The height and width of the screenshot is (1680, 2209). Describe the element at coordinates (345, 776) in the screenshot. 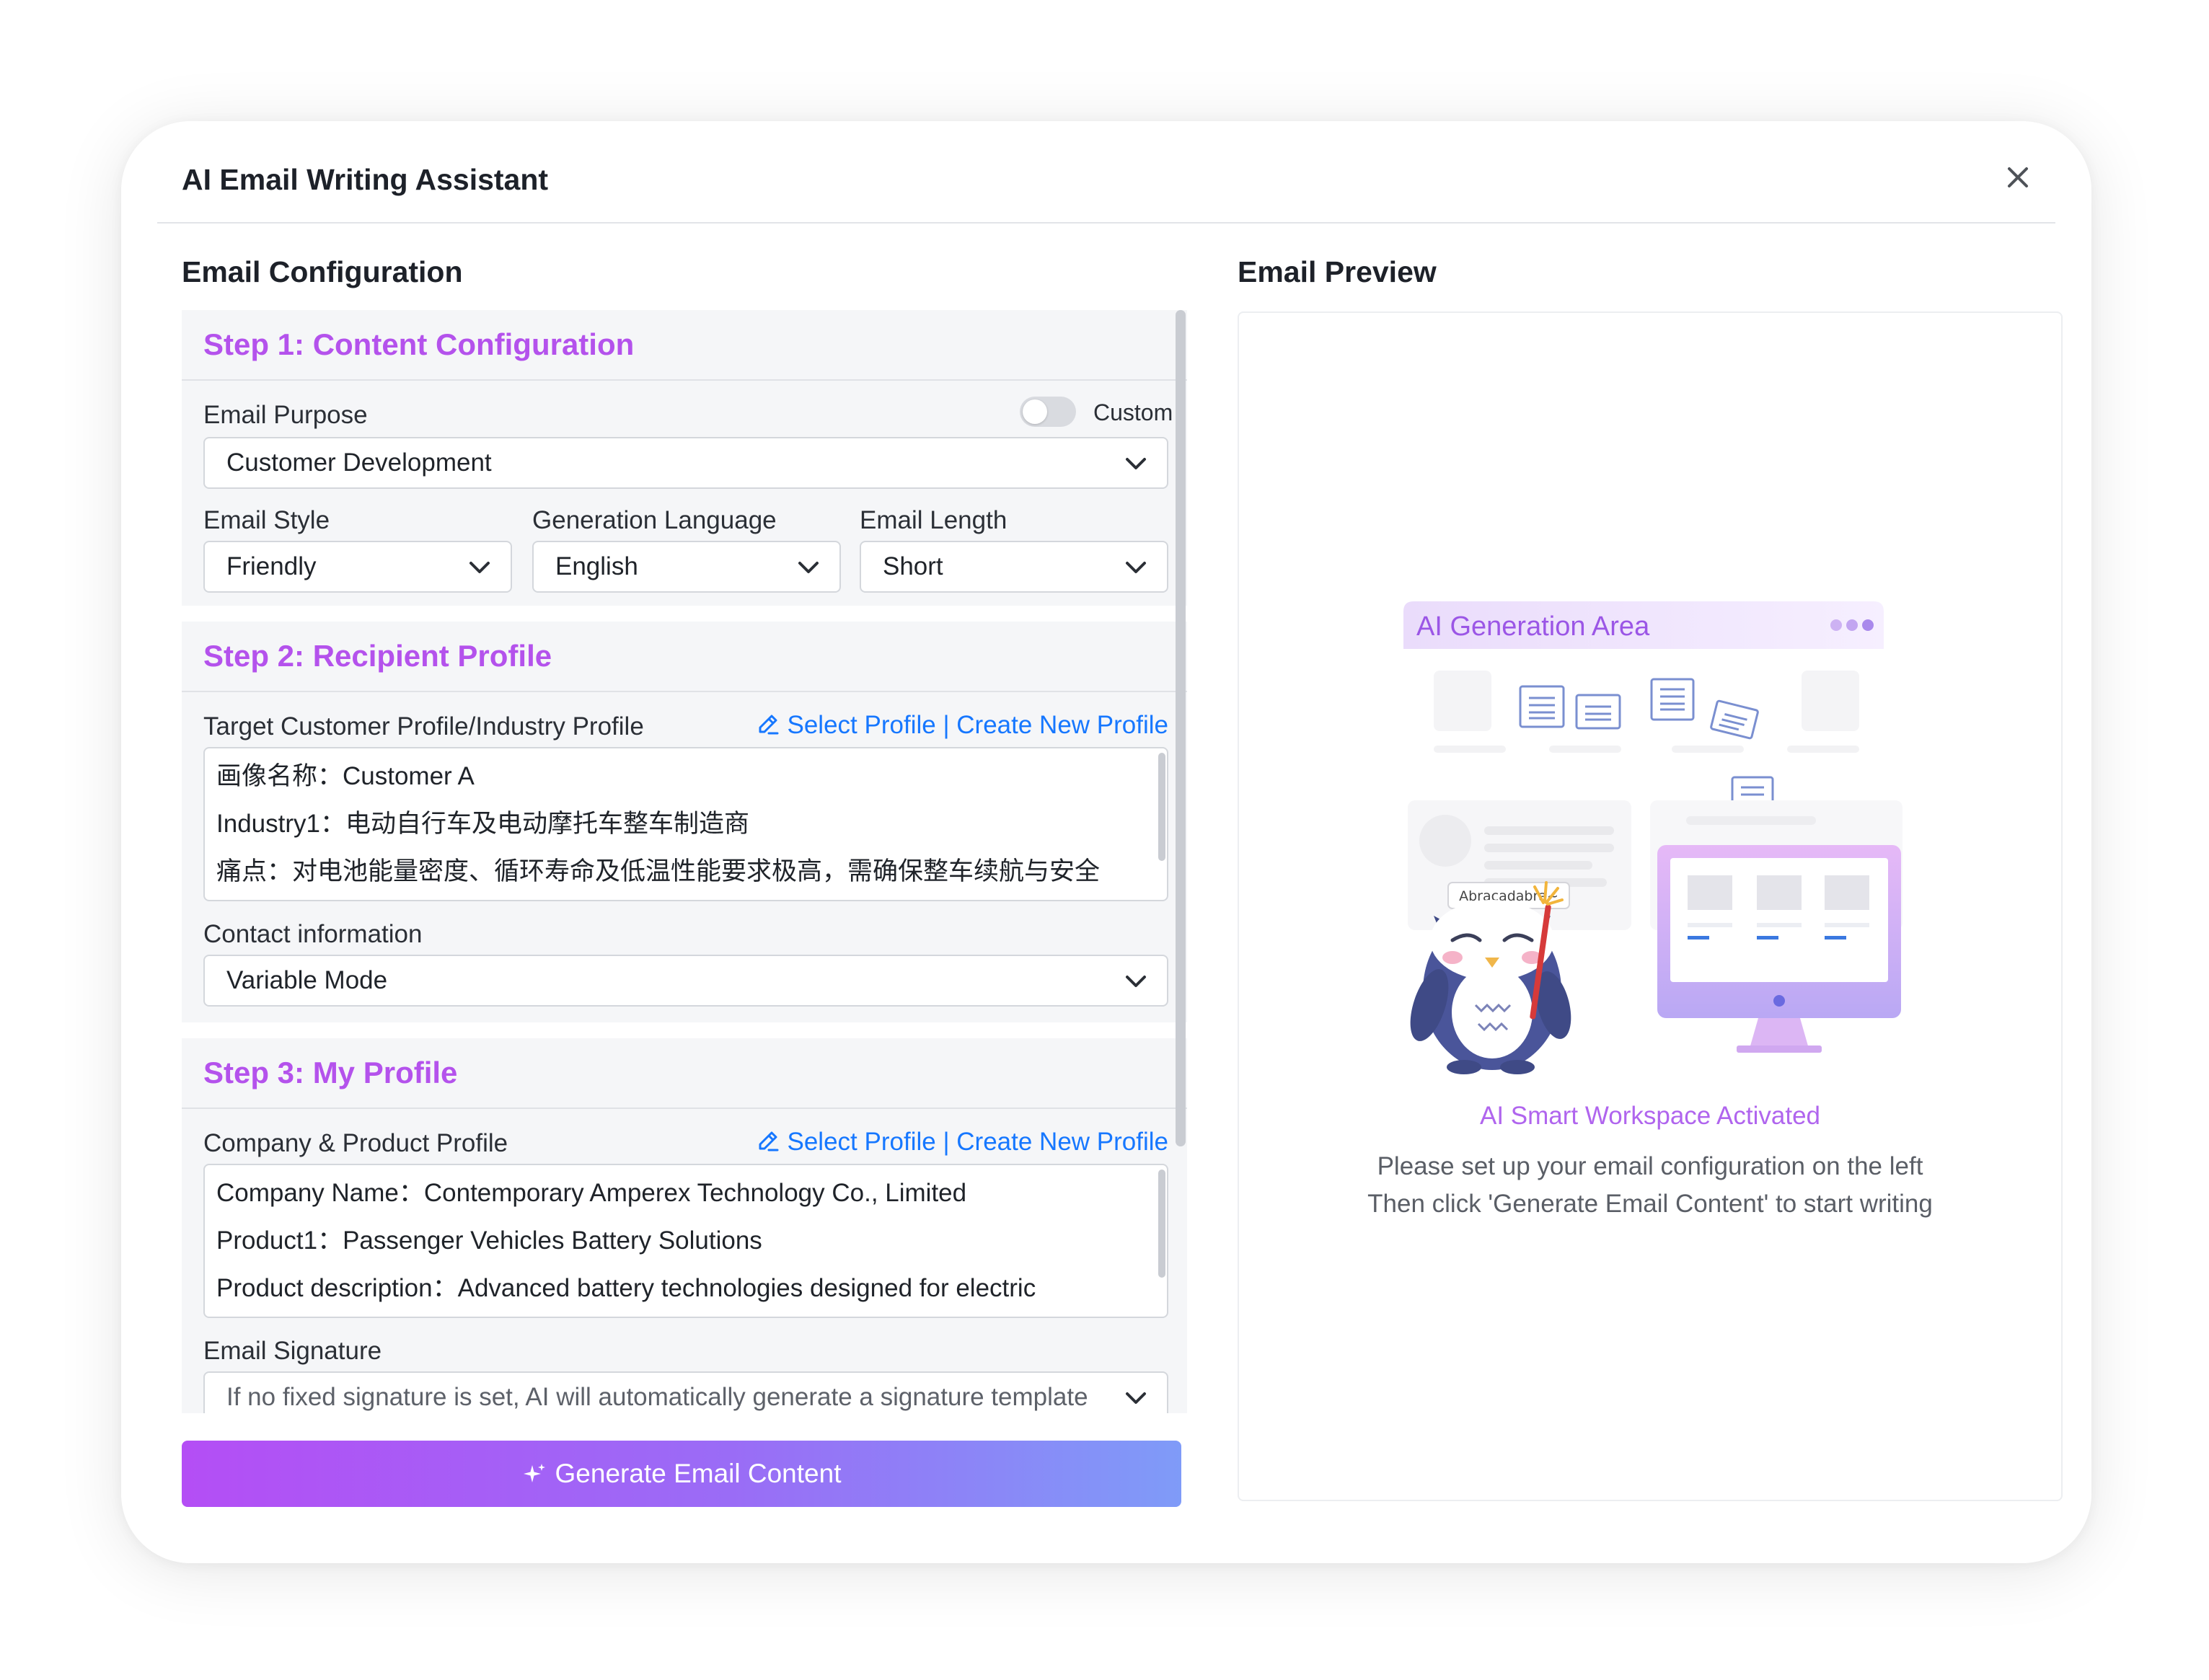

I see `recipient-profile-line: 画像名称：Customer A` at that location.